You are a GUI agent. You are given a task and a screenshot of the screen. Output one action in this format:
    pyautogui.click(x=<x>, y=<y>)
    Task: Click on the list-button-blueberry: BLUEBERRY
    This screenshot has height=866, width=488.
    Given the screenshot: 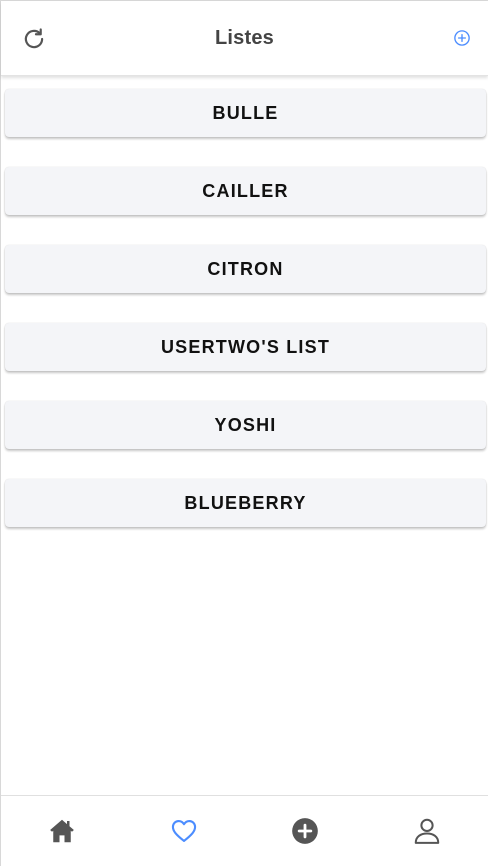 What is the action you would take?
    pyautogui.click(x=245, y=503)
    